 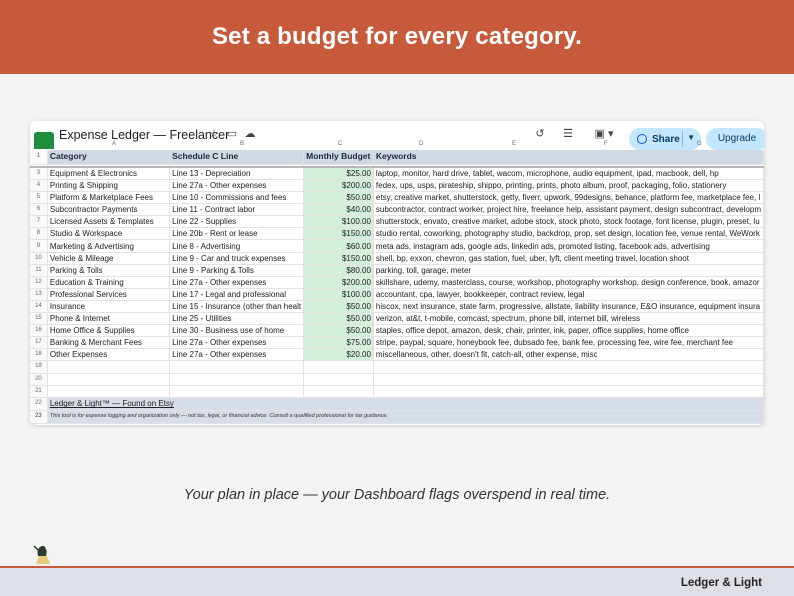 I want to click on category-cell: Insurance, so click(x=109, y=307).